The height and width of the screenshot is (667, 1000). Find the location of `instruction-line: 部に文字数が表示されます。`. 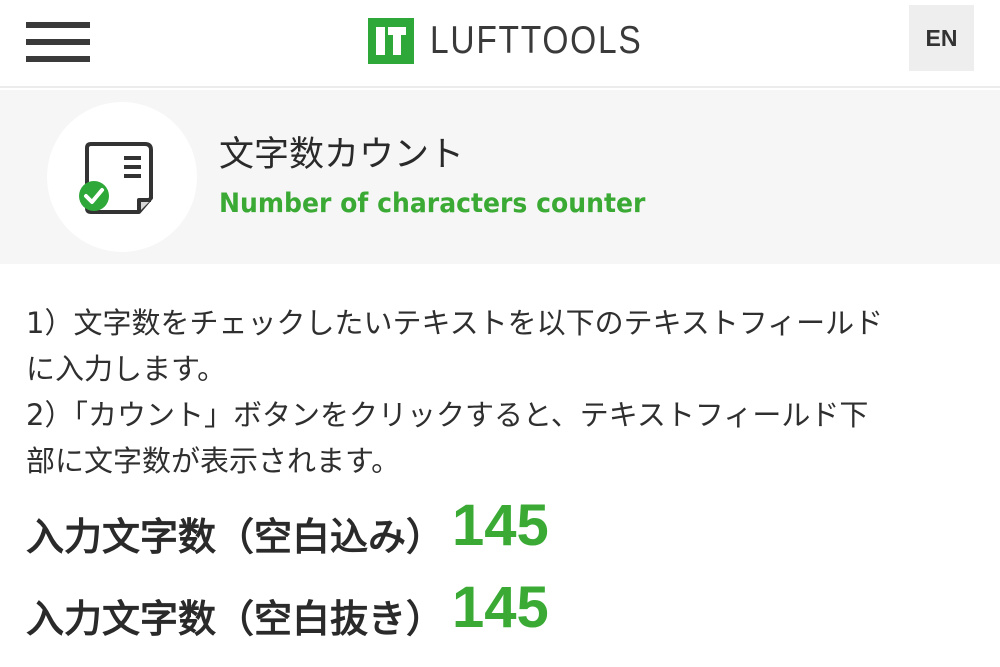

instruction-line: 部に文字数が表示されます。 is located at coordinates (213, 461).